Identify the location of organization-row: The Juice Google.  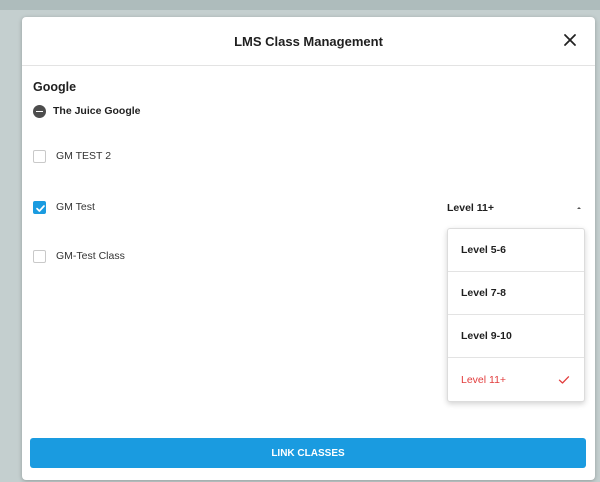
(87, 111).